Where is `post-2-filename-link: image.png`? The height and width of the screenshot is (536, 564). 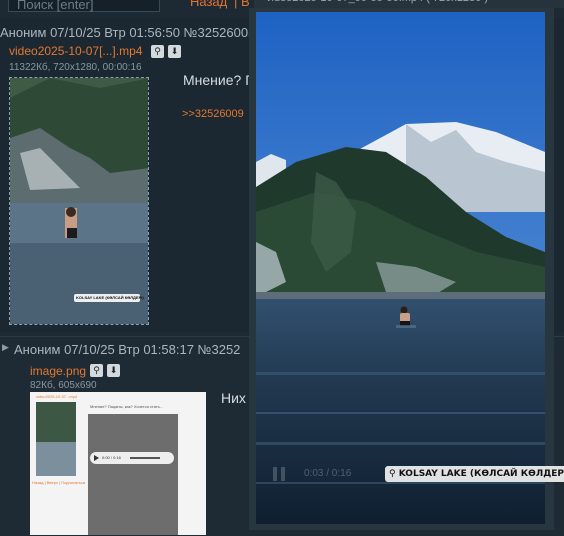
post-2-filename-link: image.png is located at coordinates (58, 371).